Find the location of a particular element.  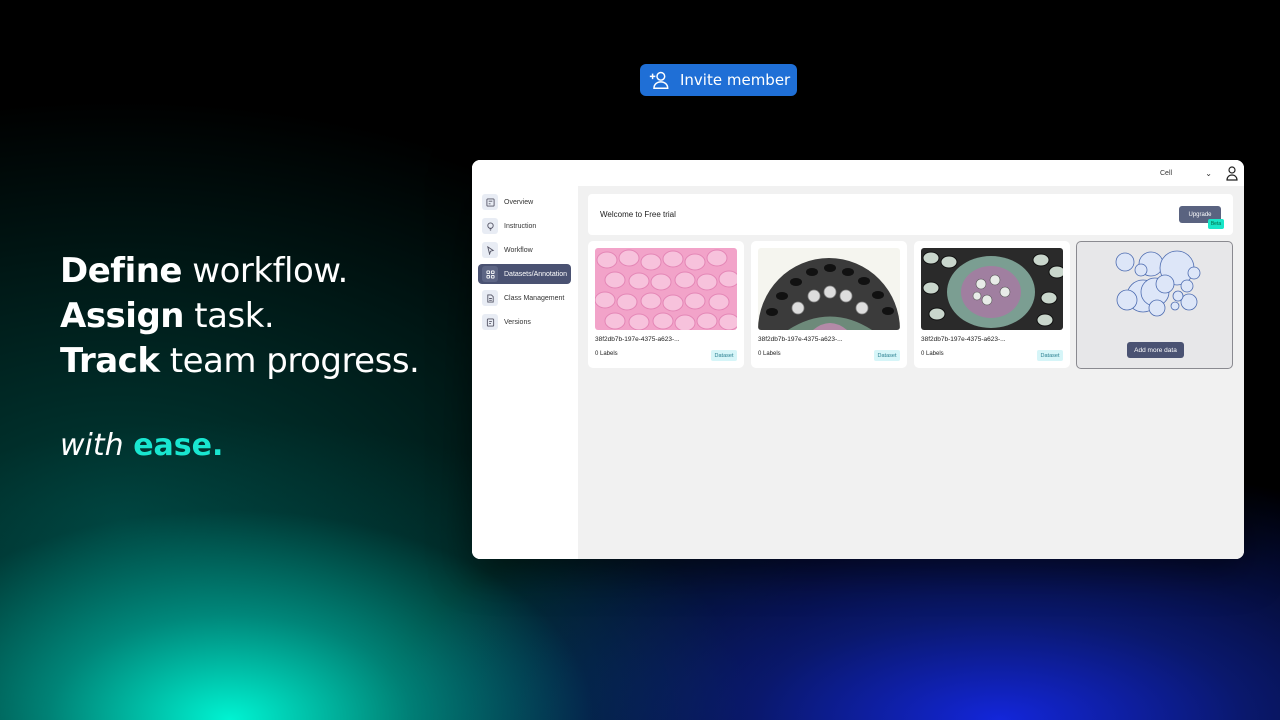

sidebar-item-label: Instruction is located at coordinates (520, 226).